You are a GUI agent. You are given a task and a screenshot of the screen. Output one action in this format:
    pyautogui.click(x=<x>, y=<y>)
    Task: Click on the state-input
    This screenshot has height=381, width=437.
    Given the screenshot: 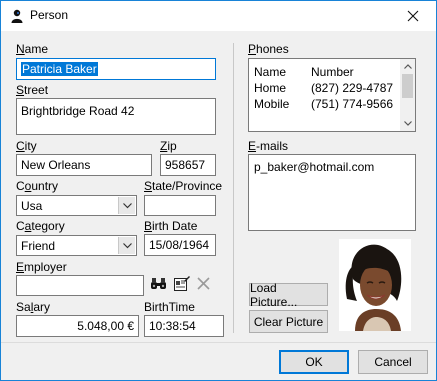 What is the action you would take?
    pyautogui.click(x=180, y=205)
    